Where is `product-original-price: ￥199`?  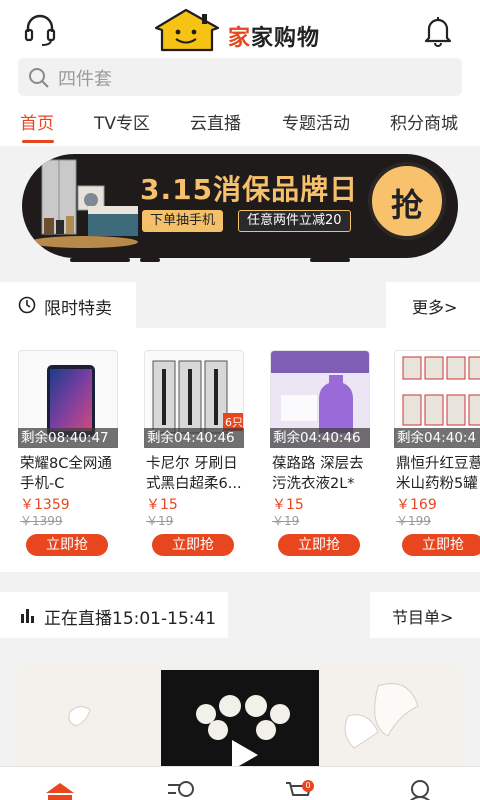
product-original-price: ￥199 is located at coordinates (413, 521).